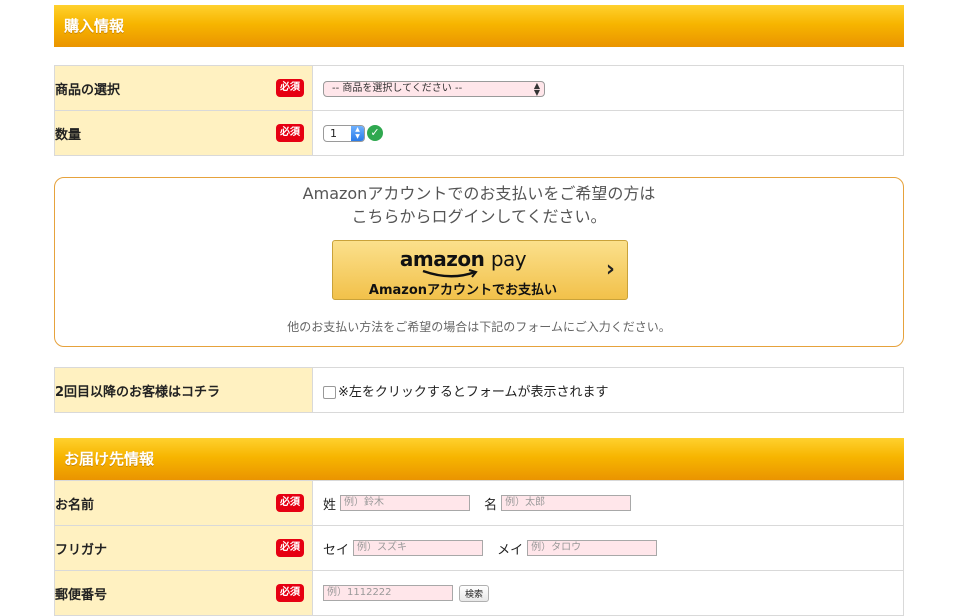 This screenshot has width=960, height=616. I want to click on returning-checkbox-text: ※左をクリックするとフォームが表示されます, so click(473, 392).